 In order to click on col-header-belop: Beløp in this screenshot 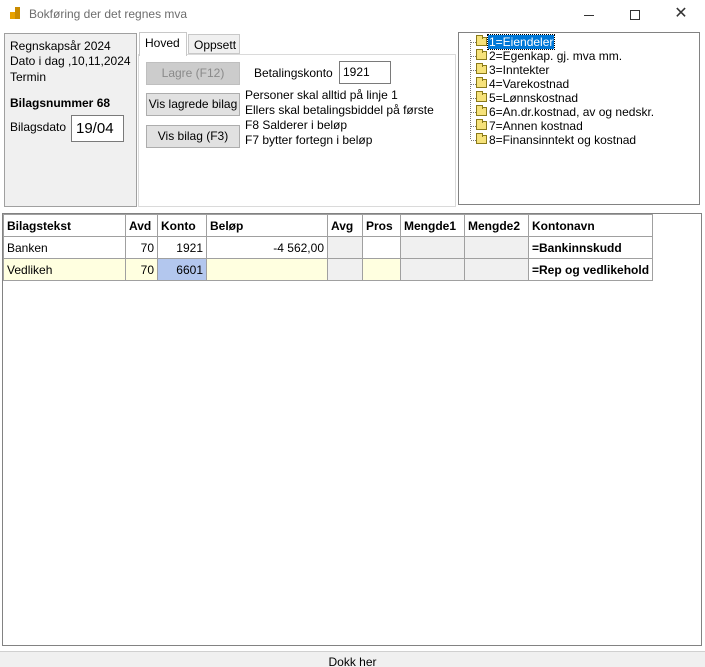, I will do `click(267, 225)`.